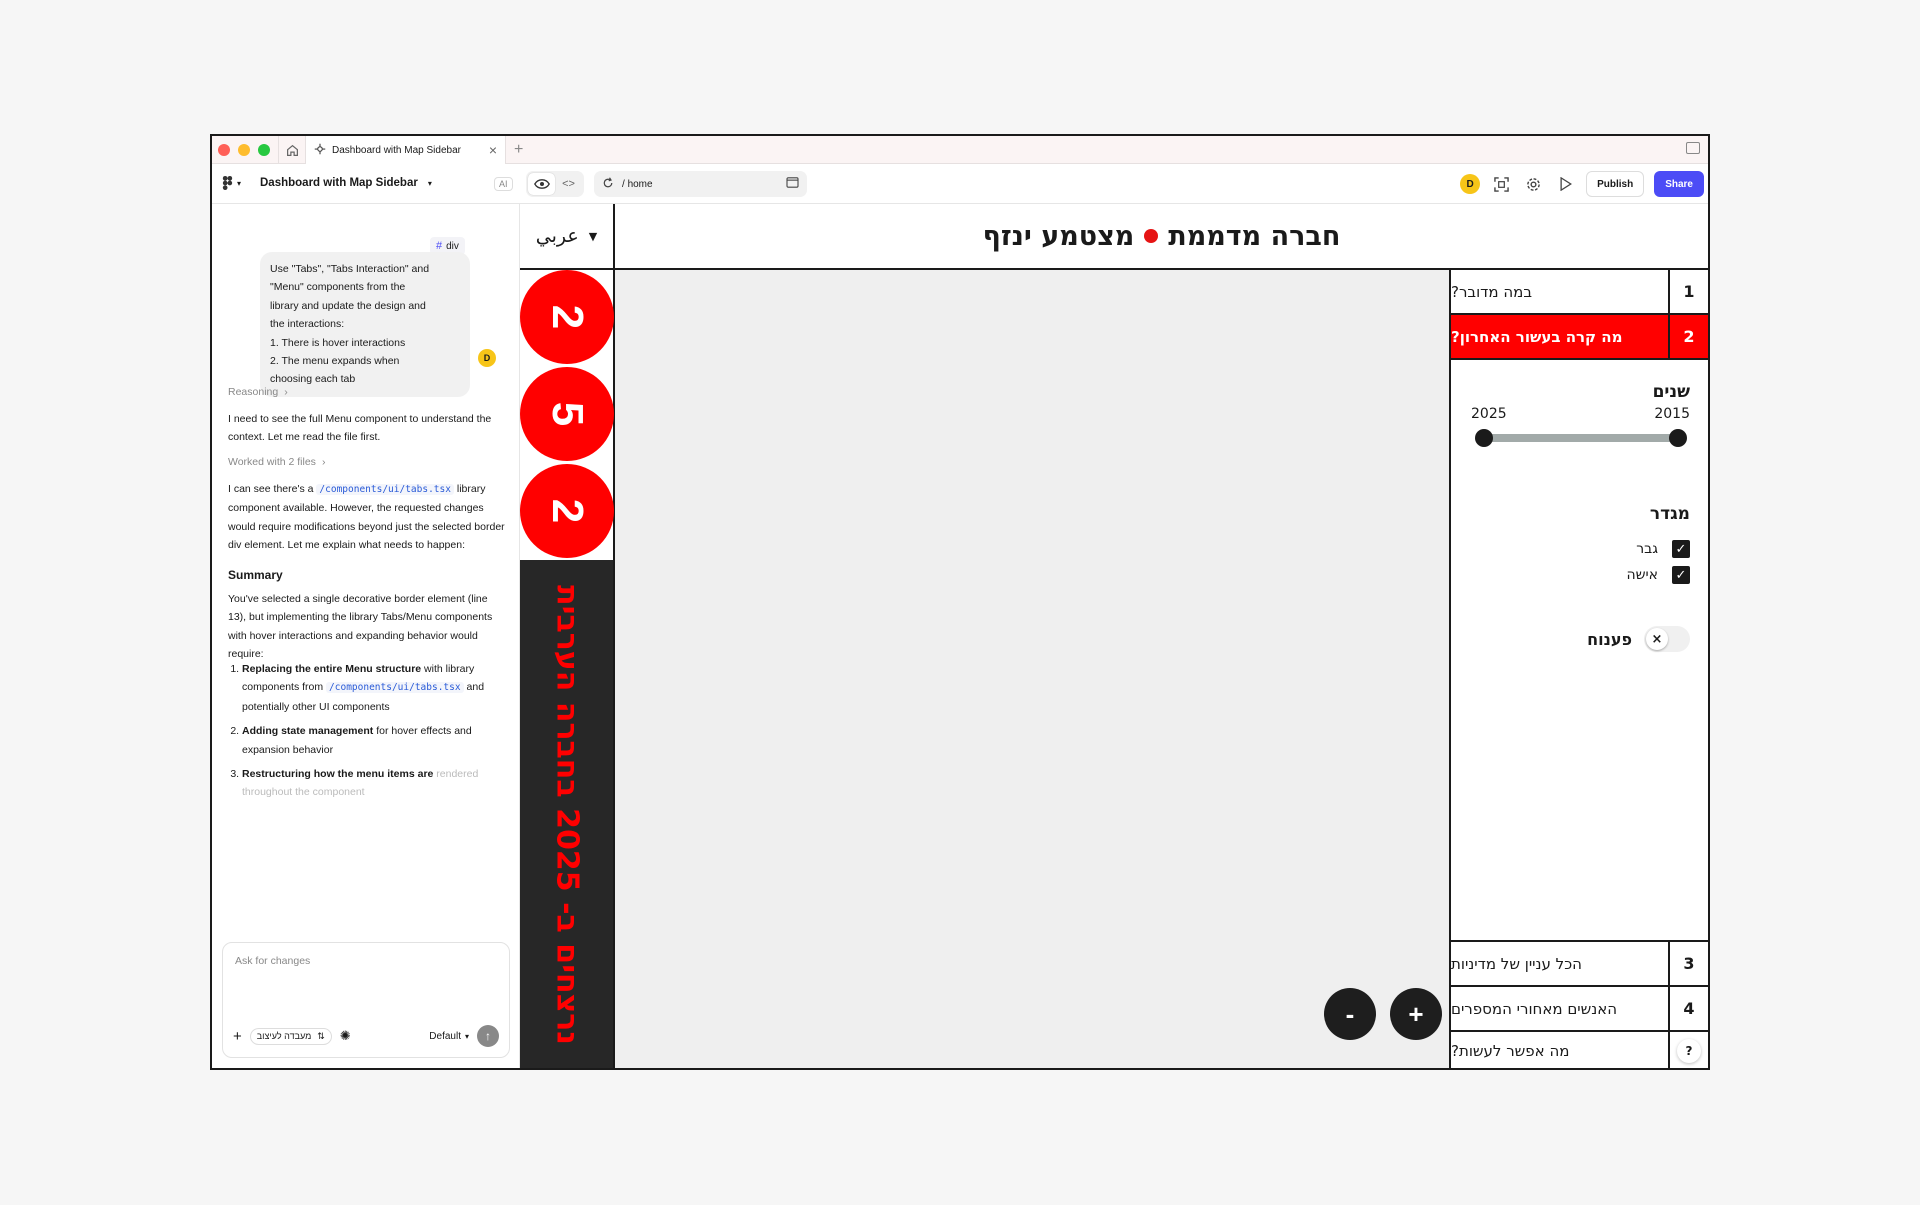  What do you see at coordinates (1510, 1051) in the screenshot?
I see `menu-item-label: מה אפשר לעשות?` at bounding box center [1510, 1051].